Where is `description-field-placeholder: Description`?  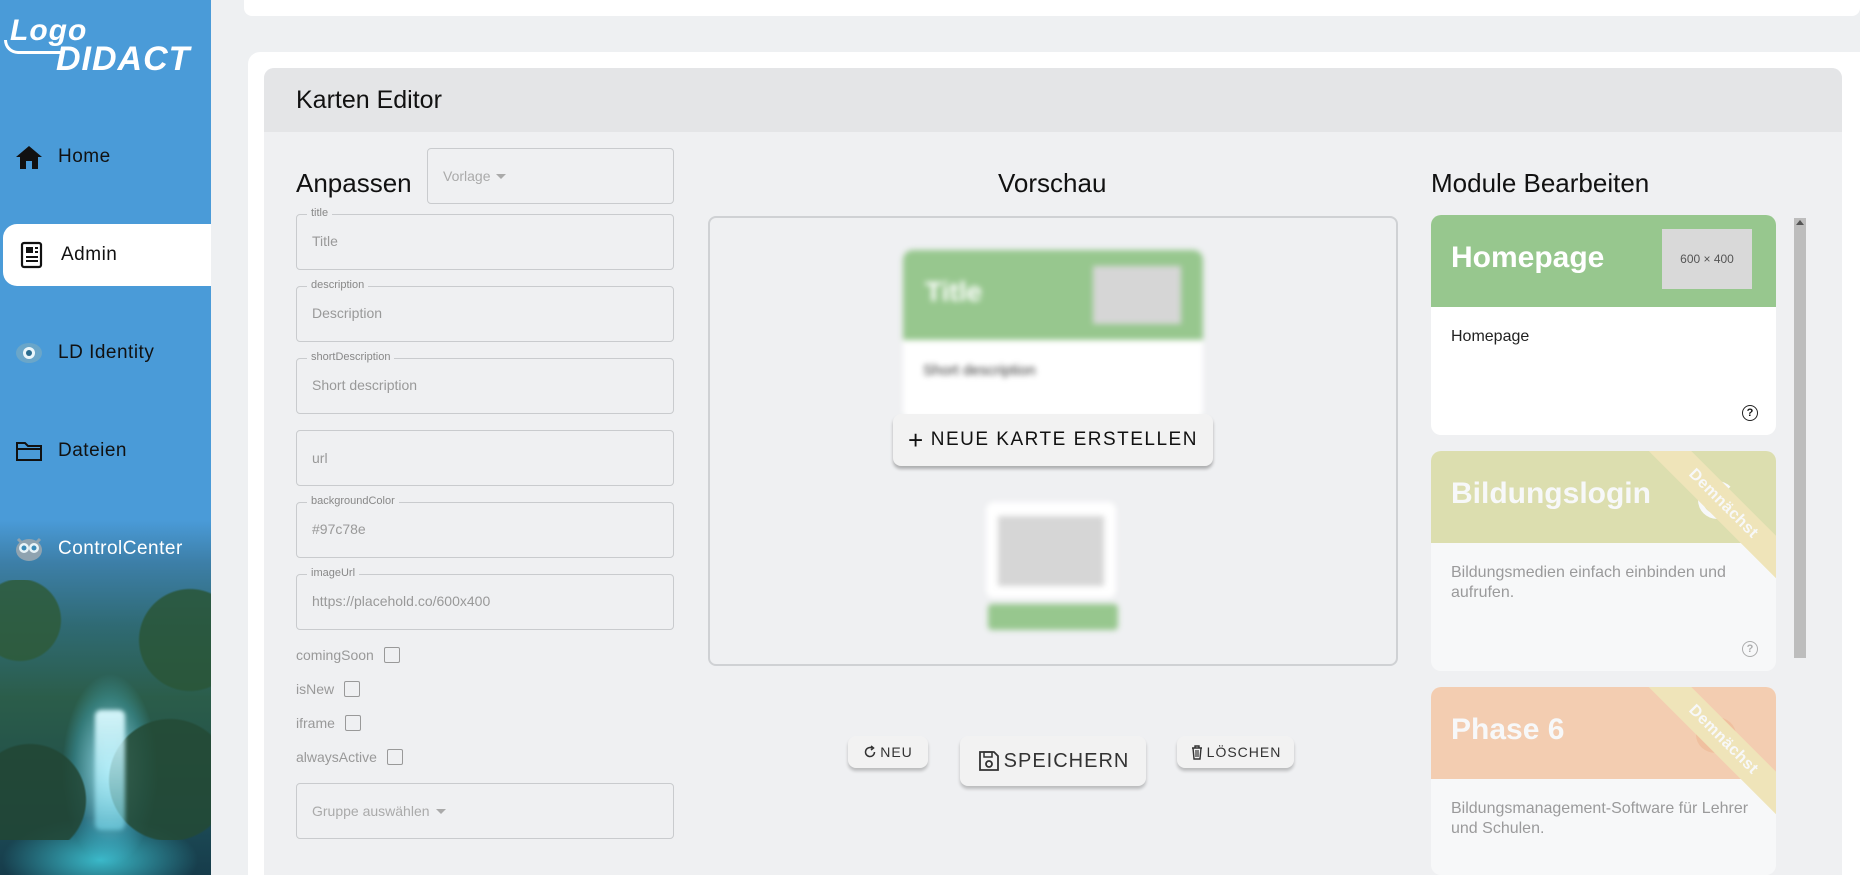 description-field-placeholder: Description is located at coordinates (347, 313).